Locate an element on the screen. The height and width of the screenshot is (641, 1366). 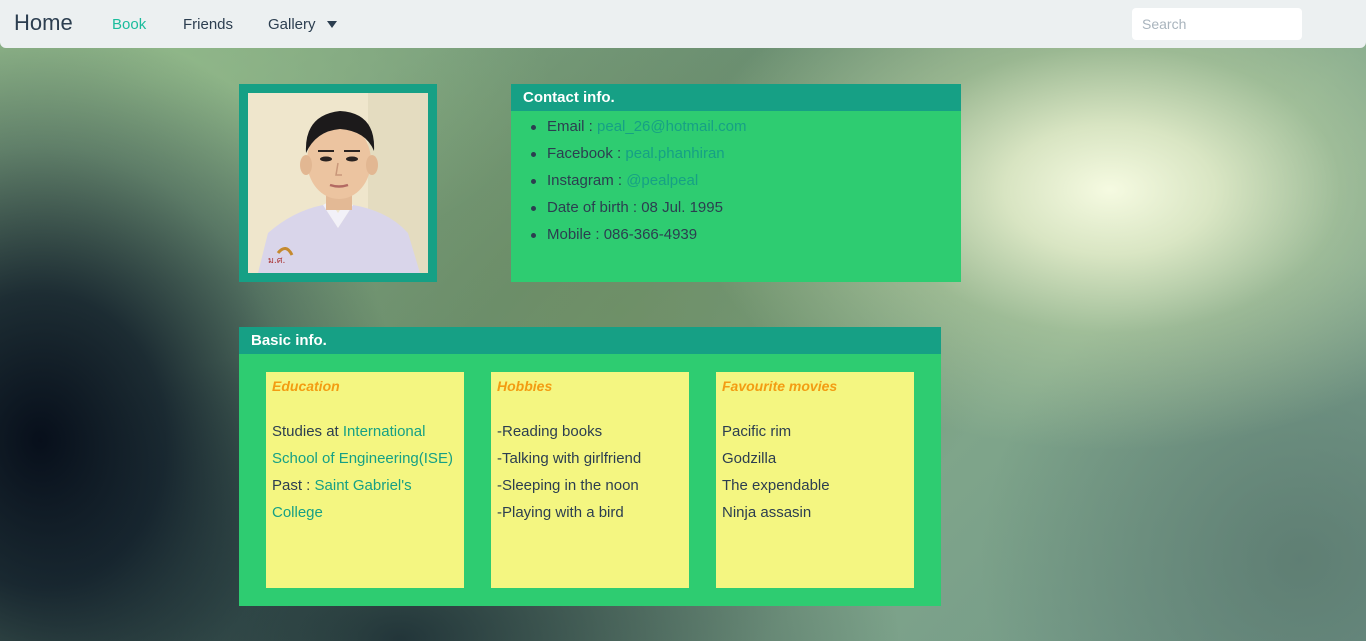
education-title: Education is located at coordinates (306, 386).